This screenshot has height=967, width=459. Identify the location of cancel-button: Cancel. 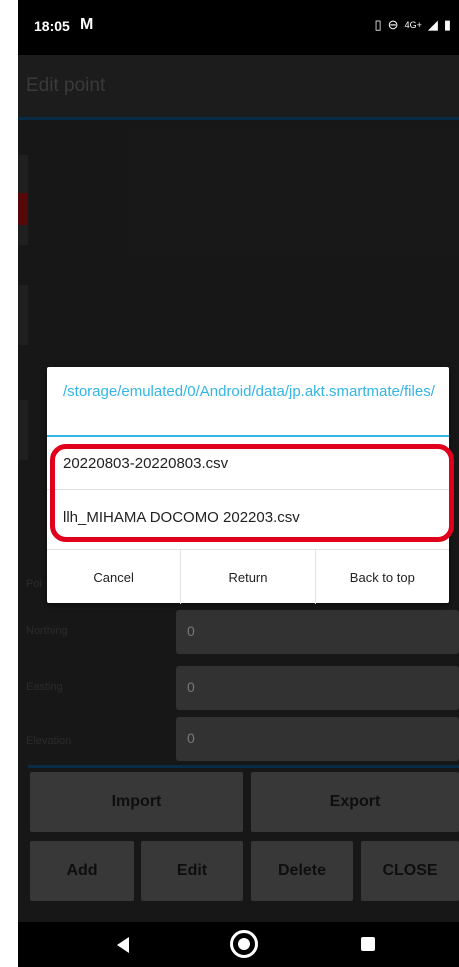
(114, 577).